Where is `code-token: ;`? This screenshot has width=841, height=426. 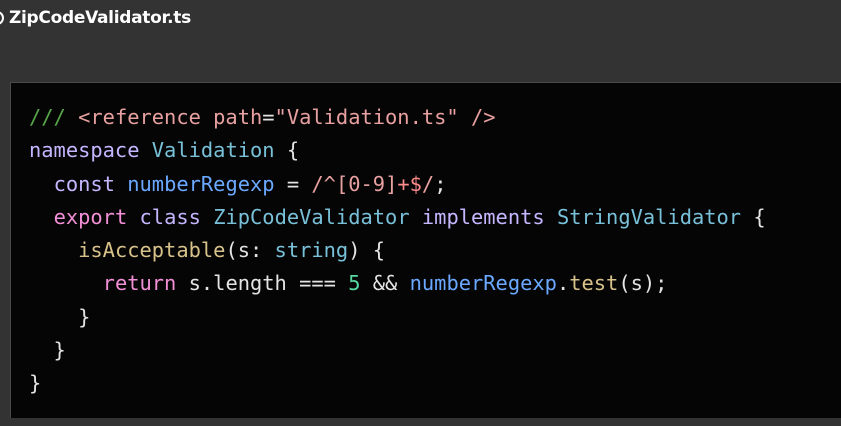 code-token: ; is located at coordinates (440, 183).